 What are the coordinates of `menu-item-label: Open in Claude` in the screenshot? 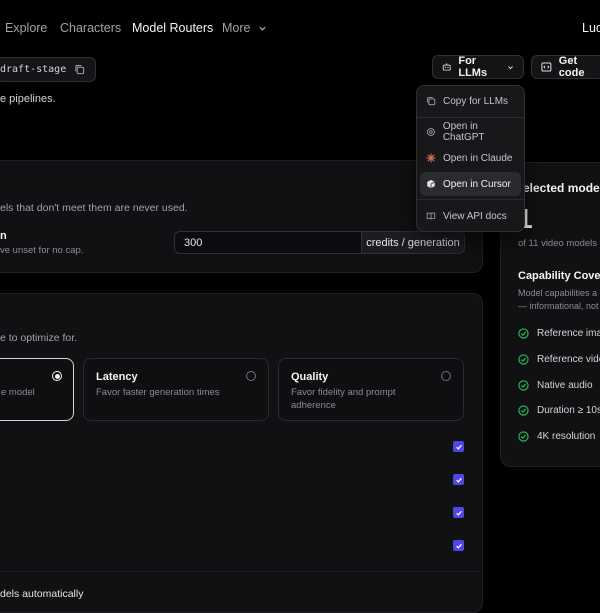 It's located at (478, 158).